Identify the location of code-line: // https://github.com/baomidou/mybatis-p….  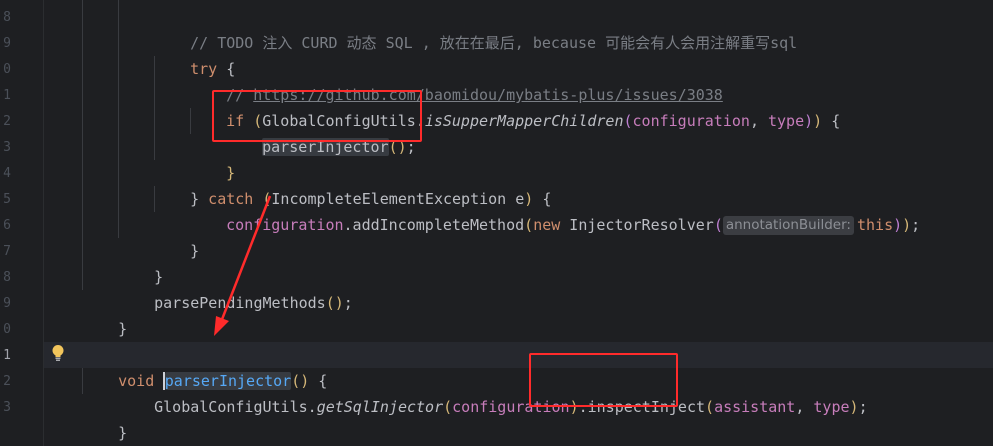
(456, 80).